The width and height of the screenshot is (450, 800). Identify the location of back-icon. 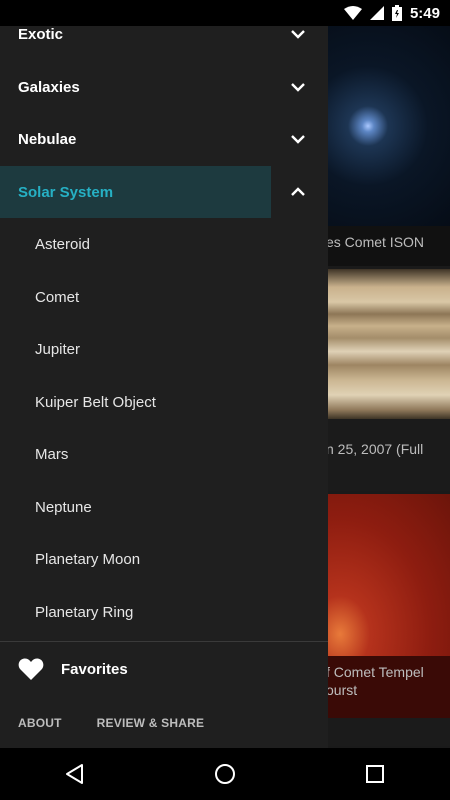
(74, 774).